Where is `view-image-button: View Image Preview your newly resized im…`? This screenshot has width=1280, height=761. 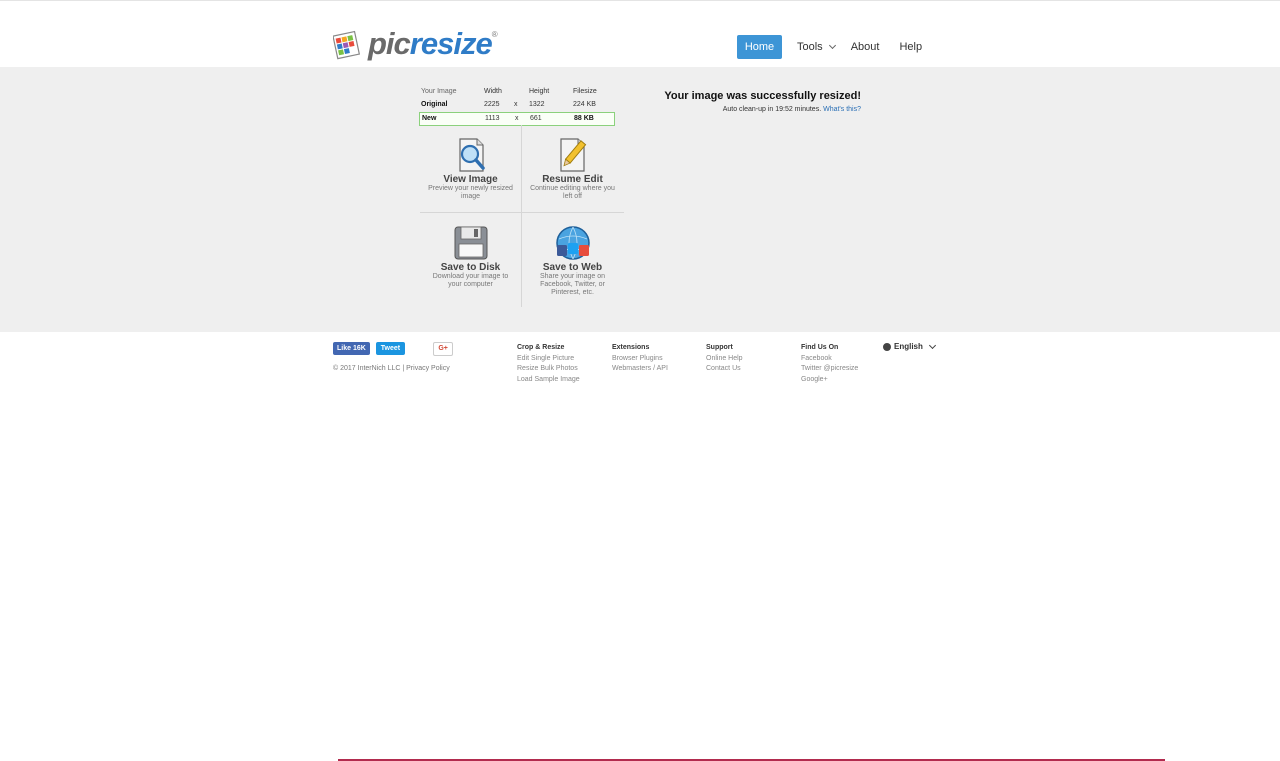 view-image-button: View Image Preview your newly resized im… is located at coordinates (470, 163).